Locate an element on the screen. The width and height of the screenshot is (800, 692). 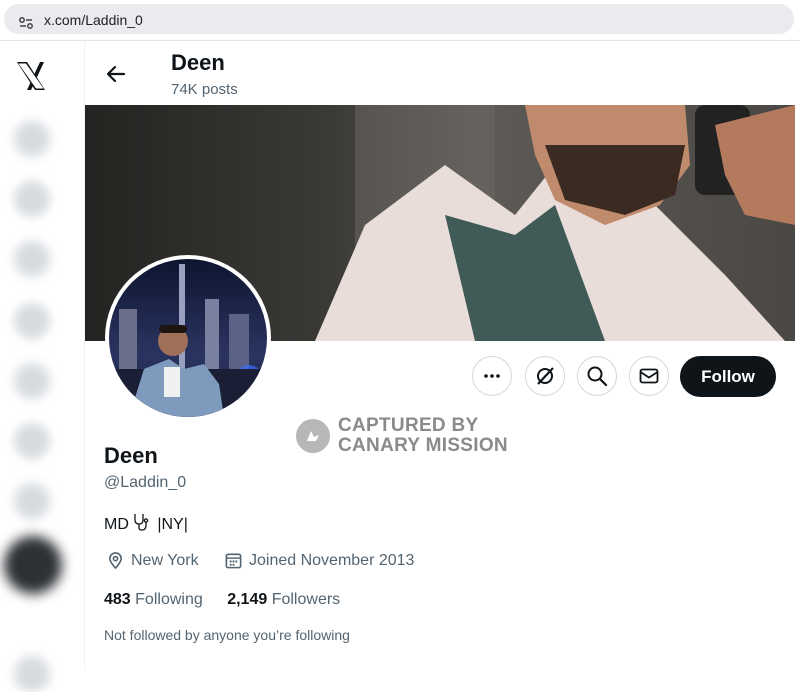
follow-stats: 483 Following 2,149 Followers is located at coordinates (222, 600).